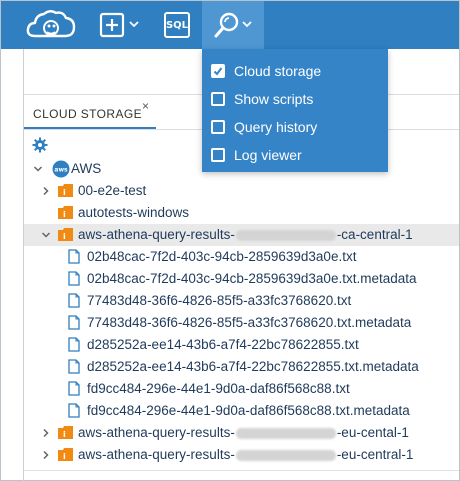 The width and height of the screenshot is (460, 481). I want to click on tree-node-bucket: i aws-athena-query-results- -eu-cental-1, so click(241, 433).